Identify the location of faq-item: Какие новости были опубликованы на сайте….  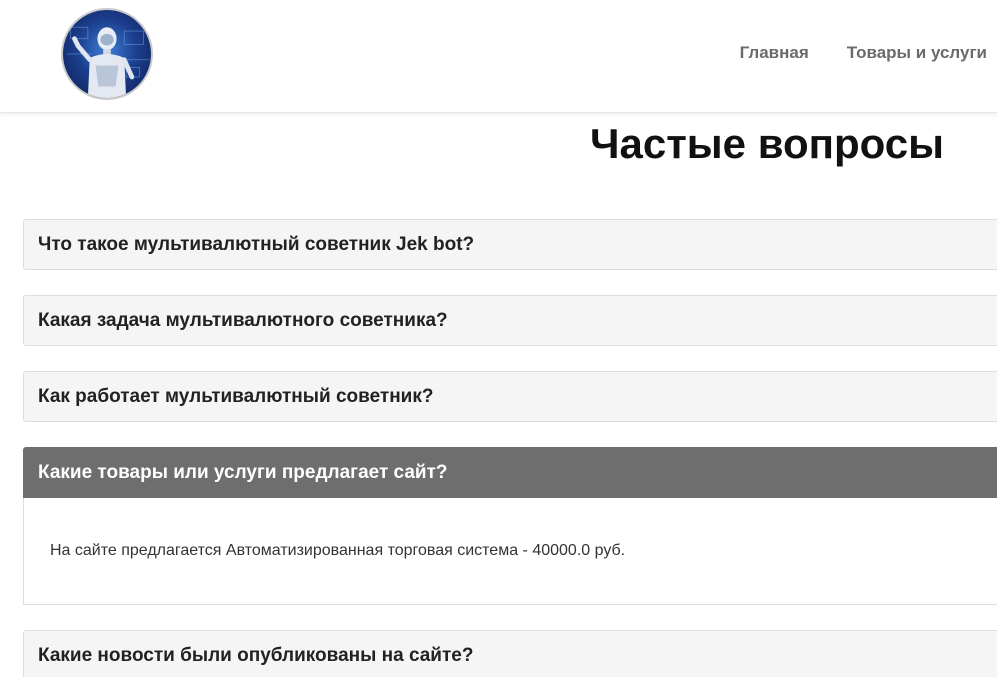
(510, 653).